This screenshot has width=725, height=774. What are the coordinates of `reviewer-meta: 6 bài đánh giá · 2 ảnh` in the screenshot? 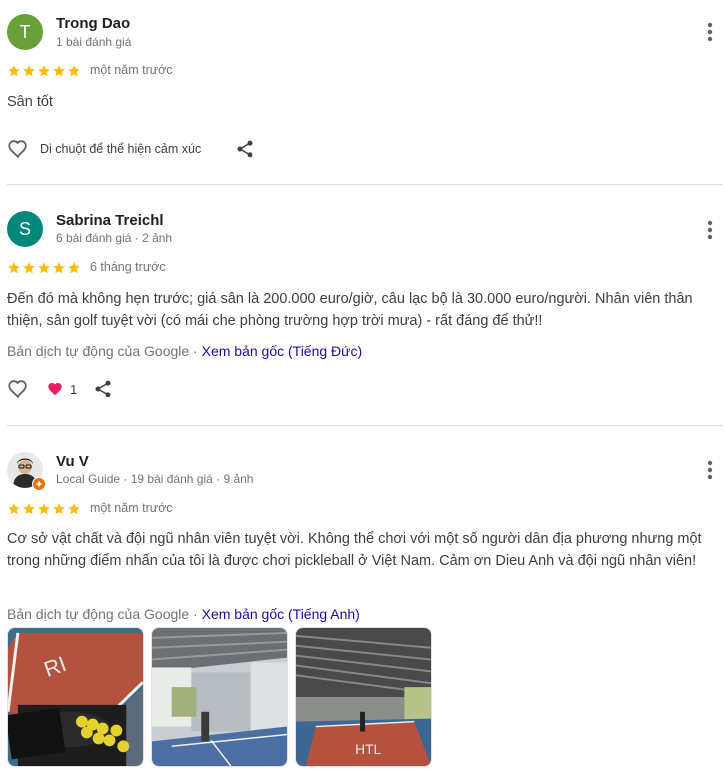 It's located at (114, 238).